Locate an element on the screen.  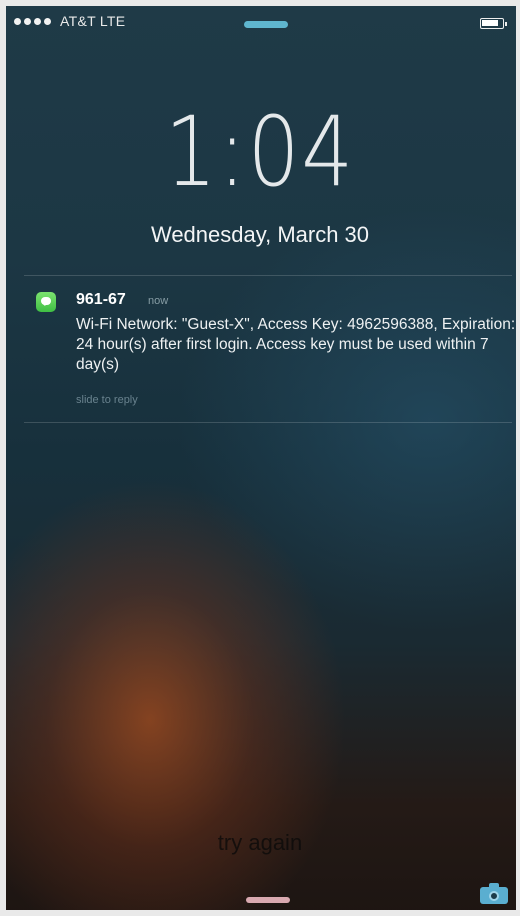
signal-dots-icon is located at coordinates (32, 21).